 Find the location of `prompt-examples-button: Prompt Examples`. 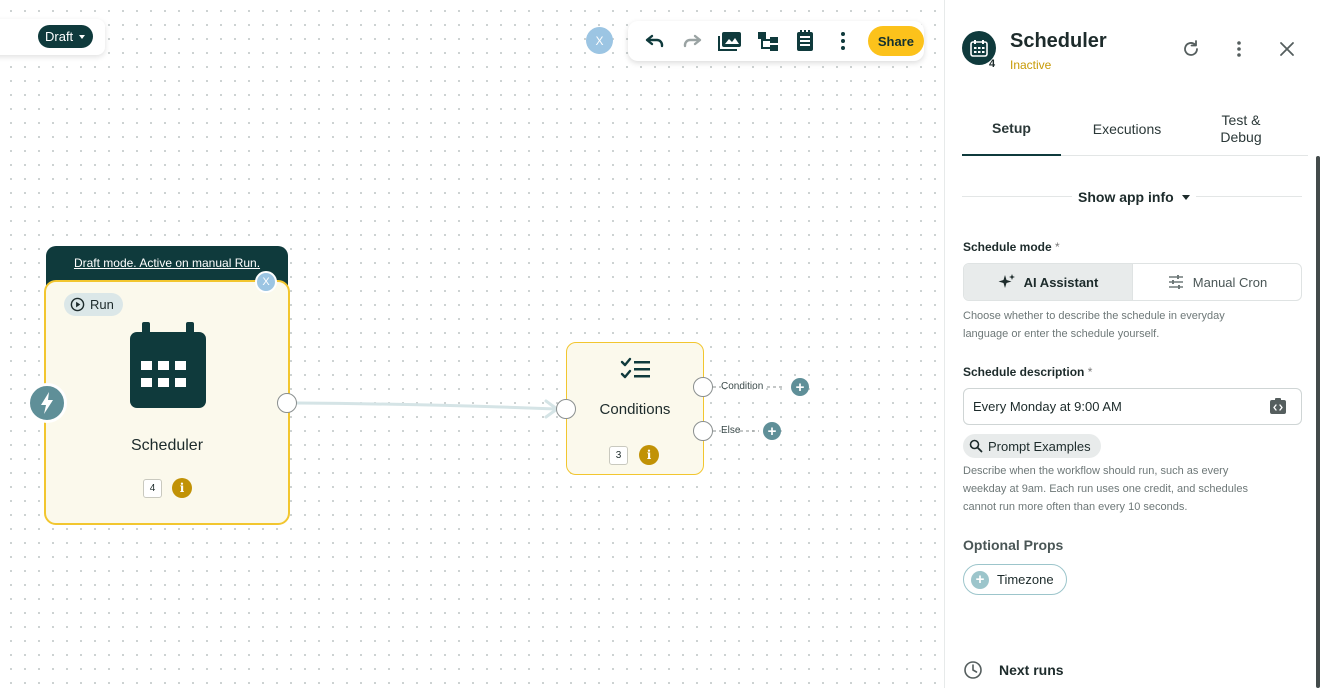

prompt-examples-button: Prompt Examples is located at coordinates (1032, 446).